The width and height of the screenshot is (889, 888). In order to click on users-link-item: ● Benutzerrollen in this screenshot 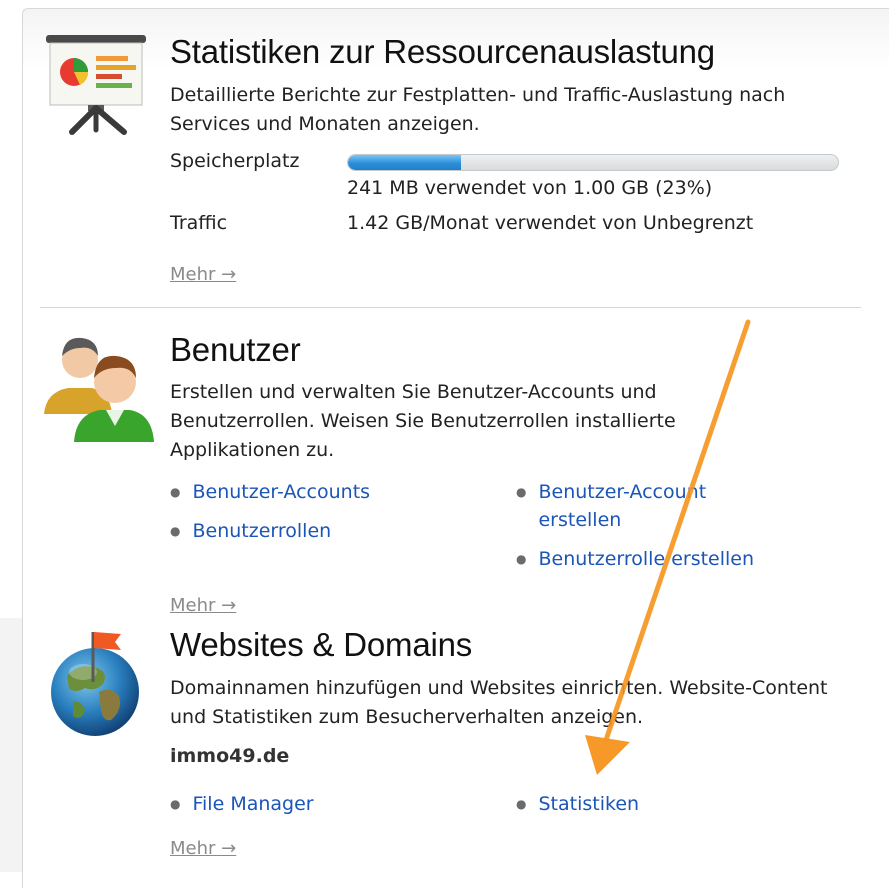, I will do `click(320, 531)`.